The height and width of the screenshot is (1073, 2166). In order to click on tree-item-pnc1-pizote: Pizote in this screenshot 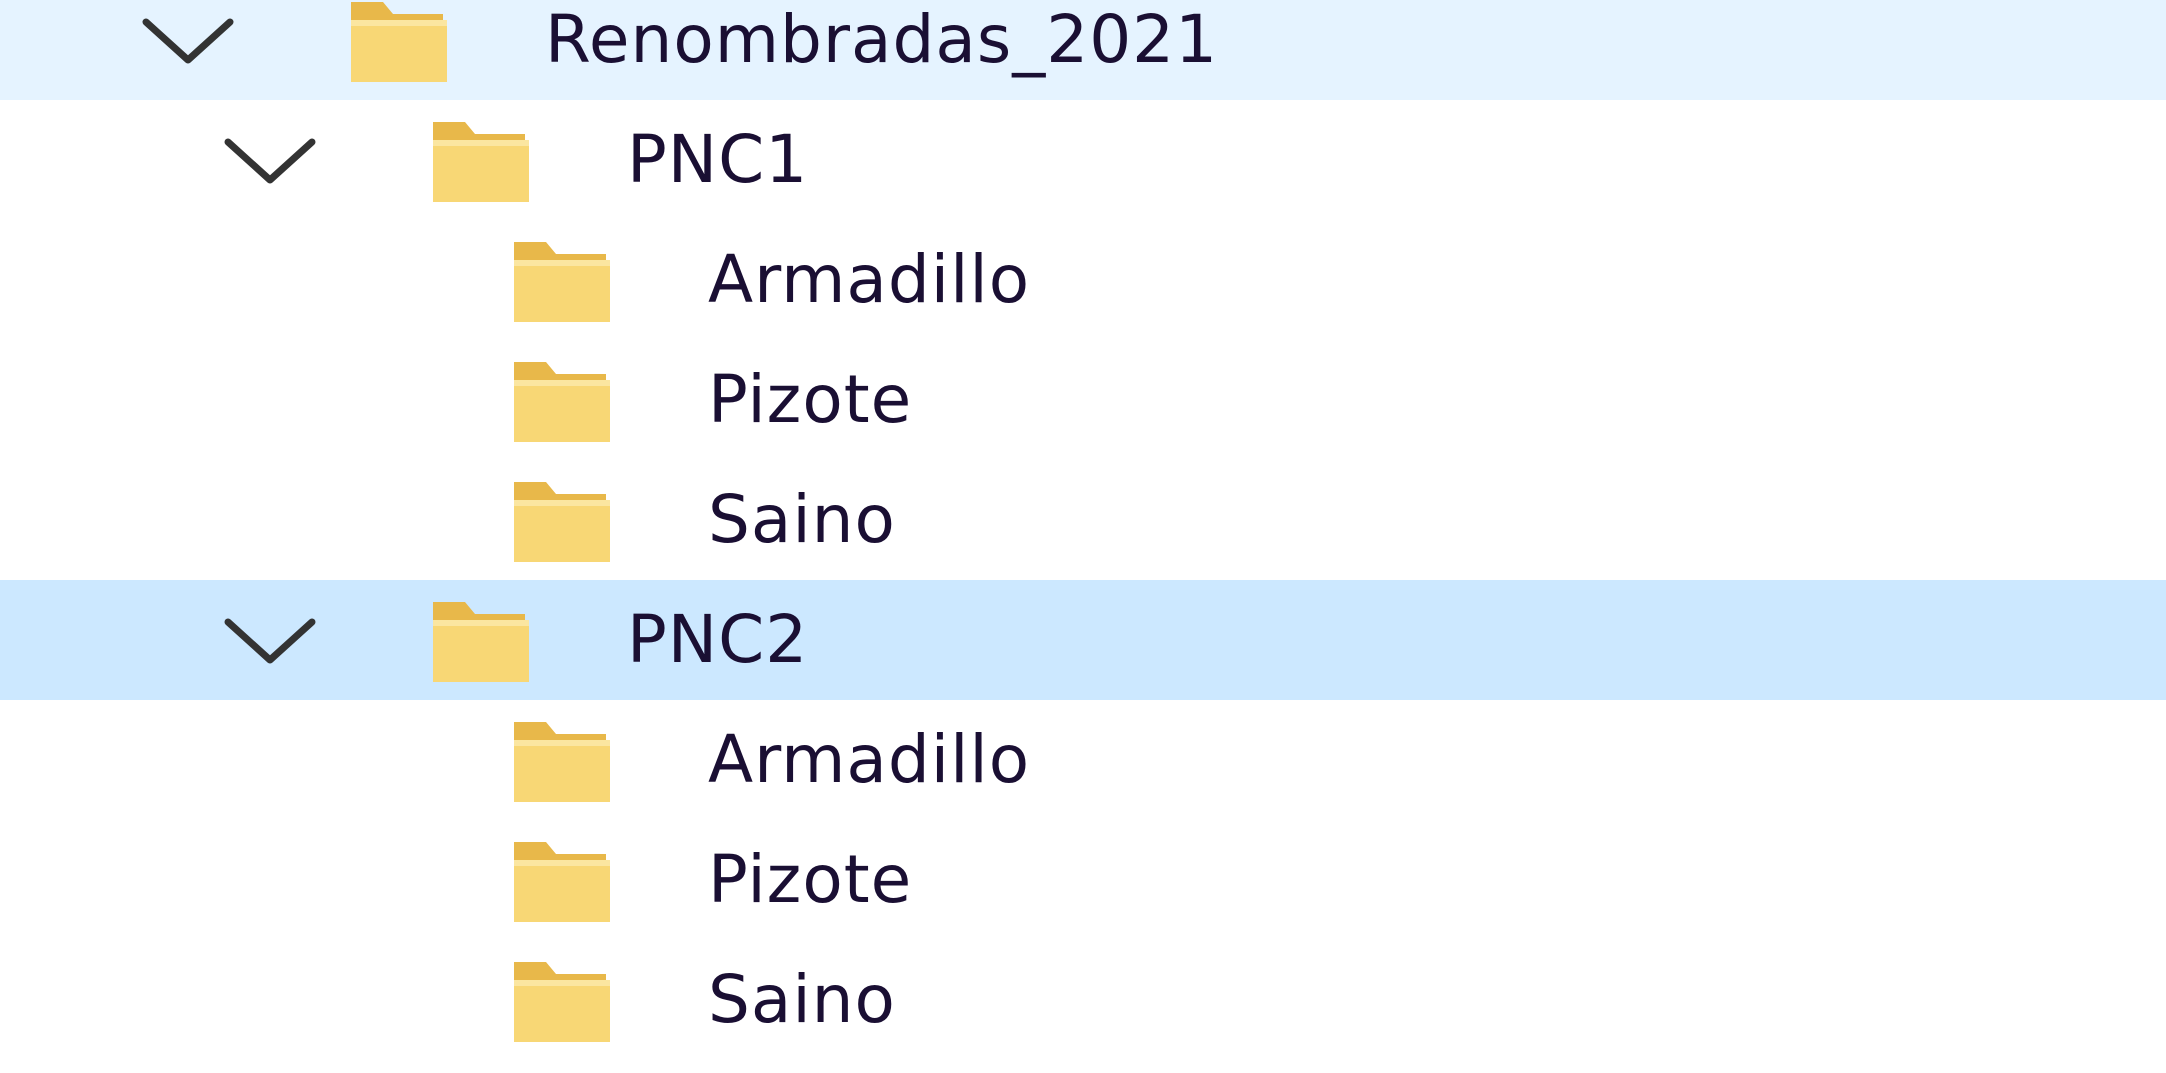, I will do `click(1083, 400)`.